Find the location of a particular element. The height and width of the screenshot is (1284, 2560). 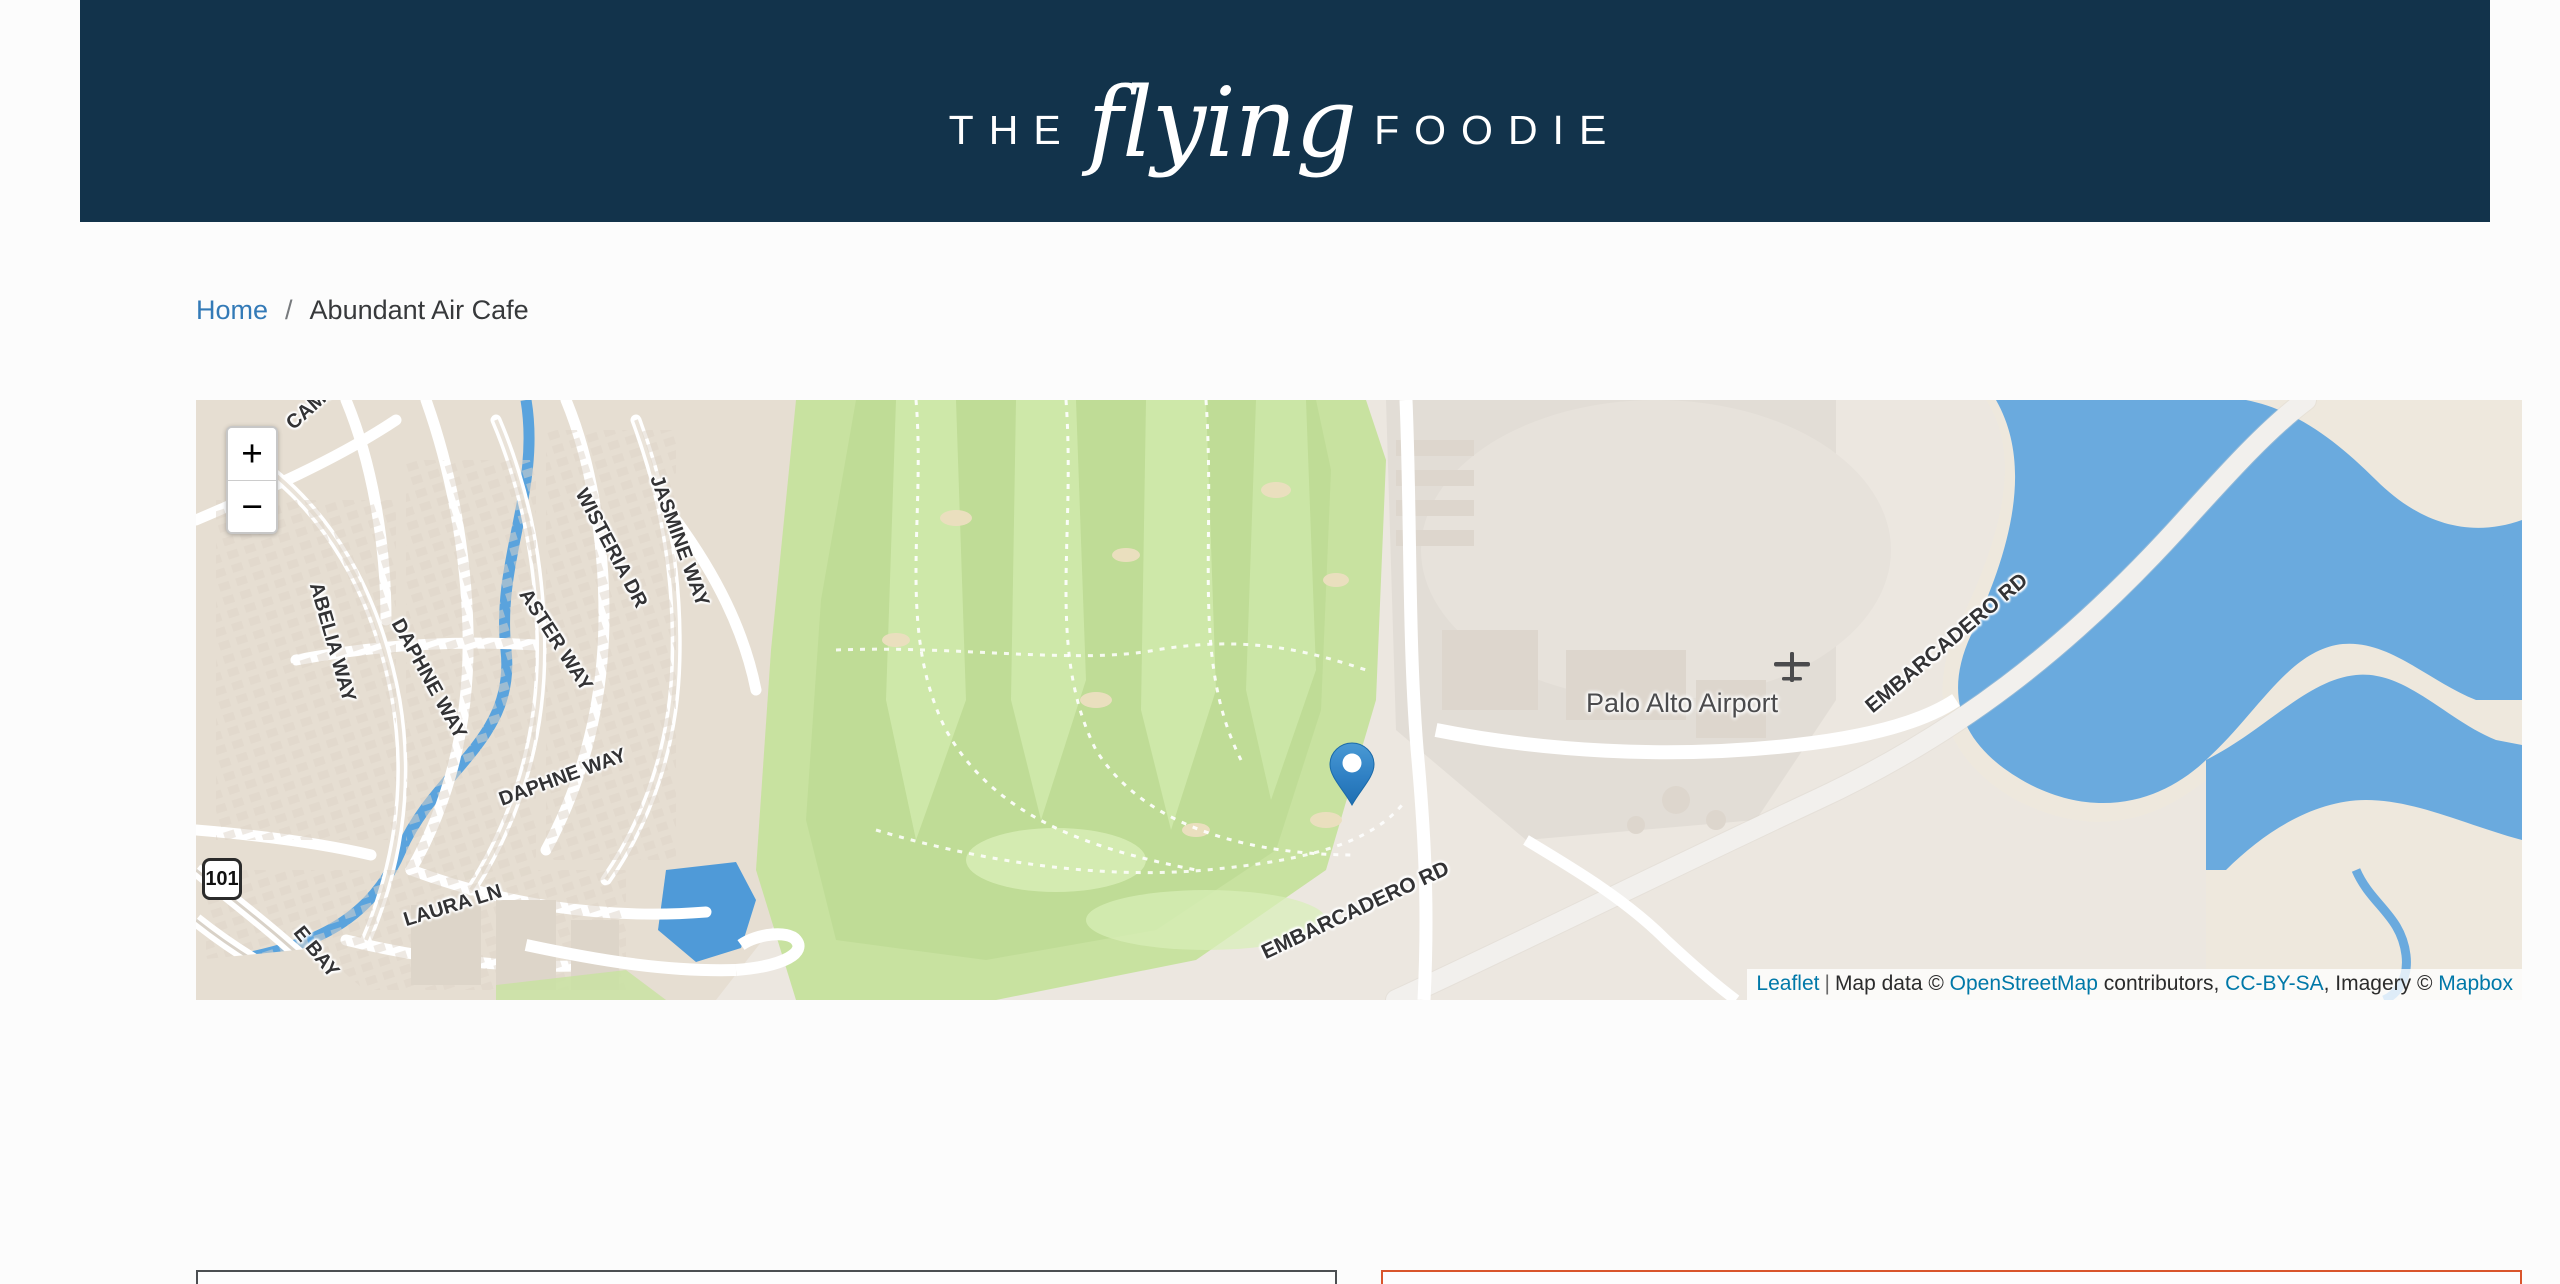

attribution-imagery: , Imagery © is located at coordinates (2378, 983).